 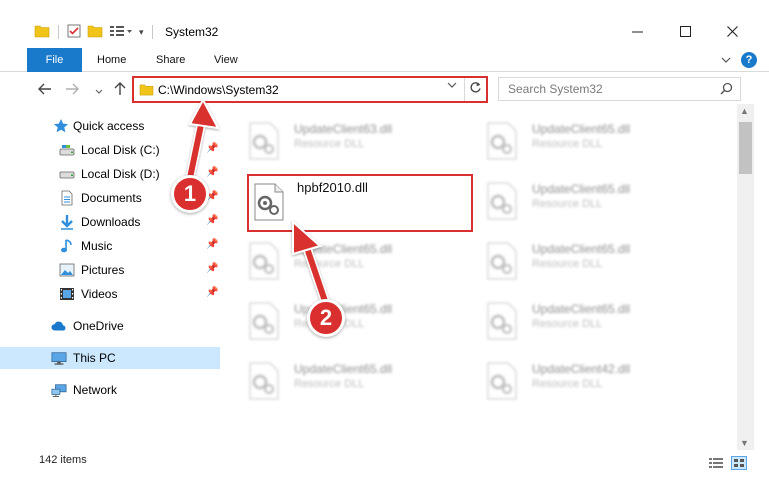 I want to click on file-name: hpbf2010.dll, so click(x=332, y=187).